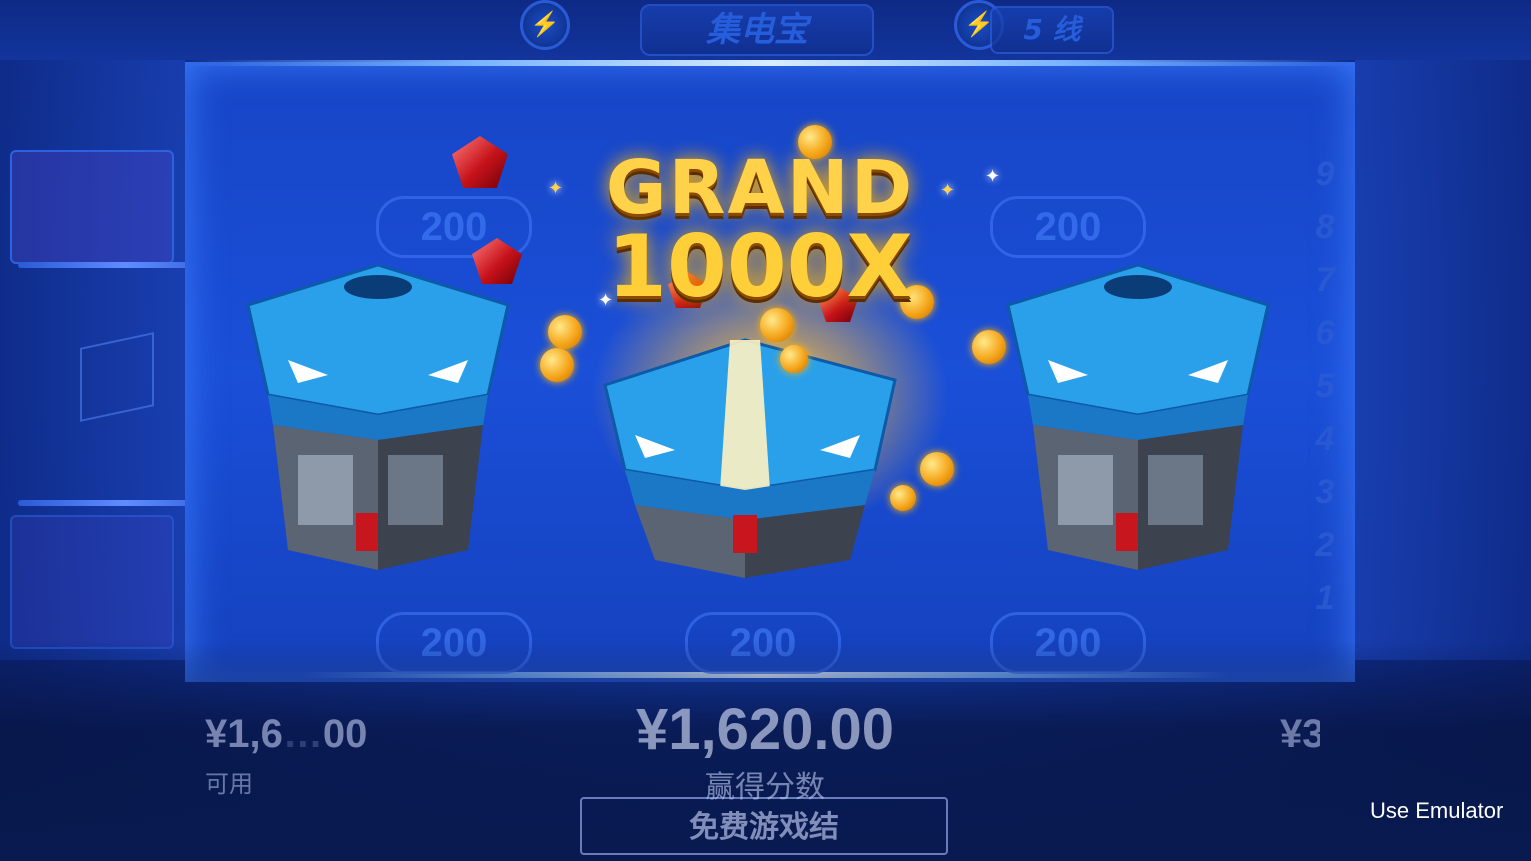  I want to click on win-amount: ¥1,620.00, so click(765, 729).